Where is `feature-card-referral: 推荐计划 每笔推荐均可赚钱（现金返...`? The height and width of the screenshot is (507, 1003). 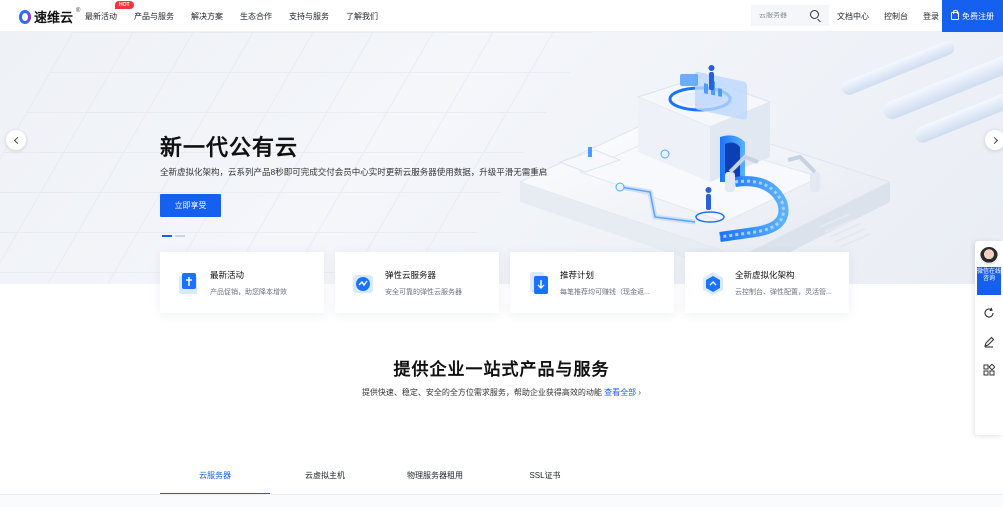 feature-card-referral: 推荐计划 每笔推荐均可赚钱（现金返... is located at coordinates (592, 282).